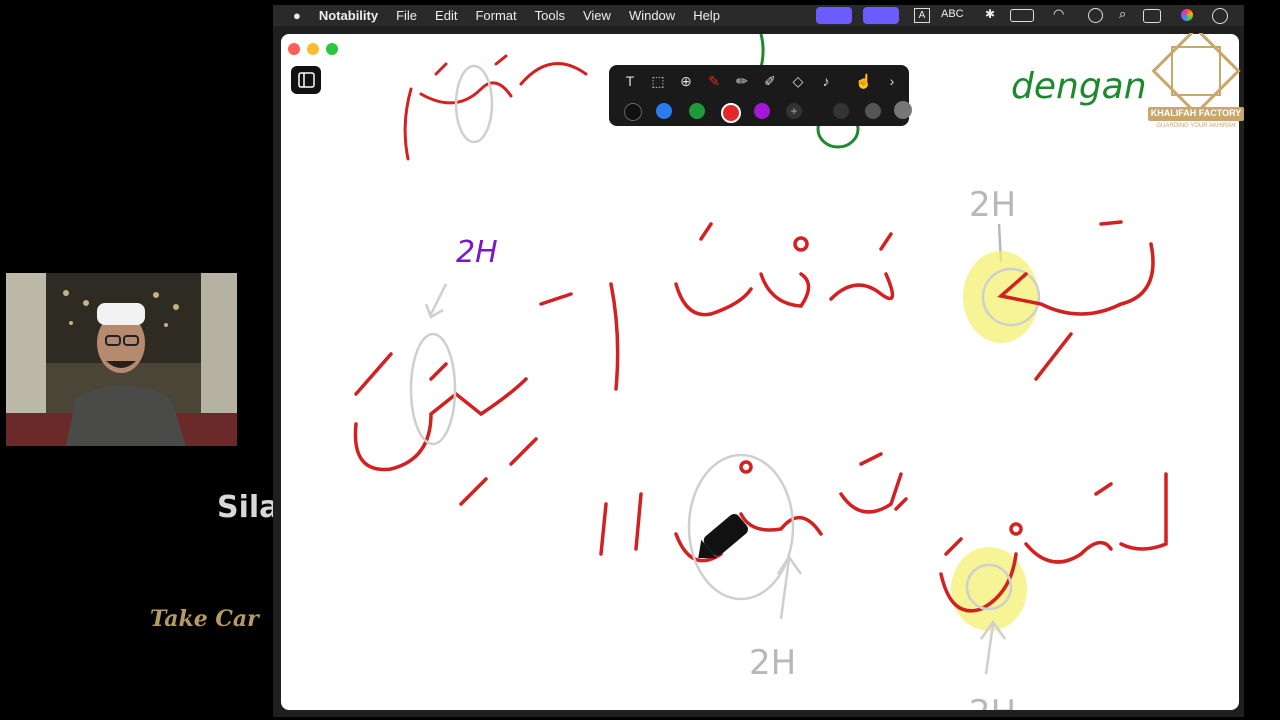  Describe the element at coordinates (486, 394) in the screenshot. I see `ink-annabiyyin` at that location.